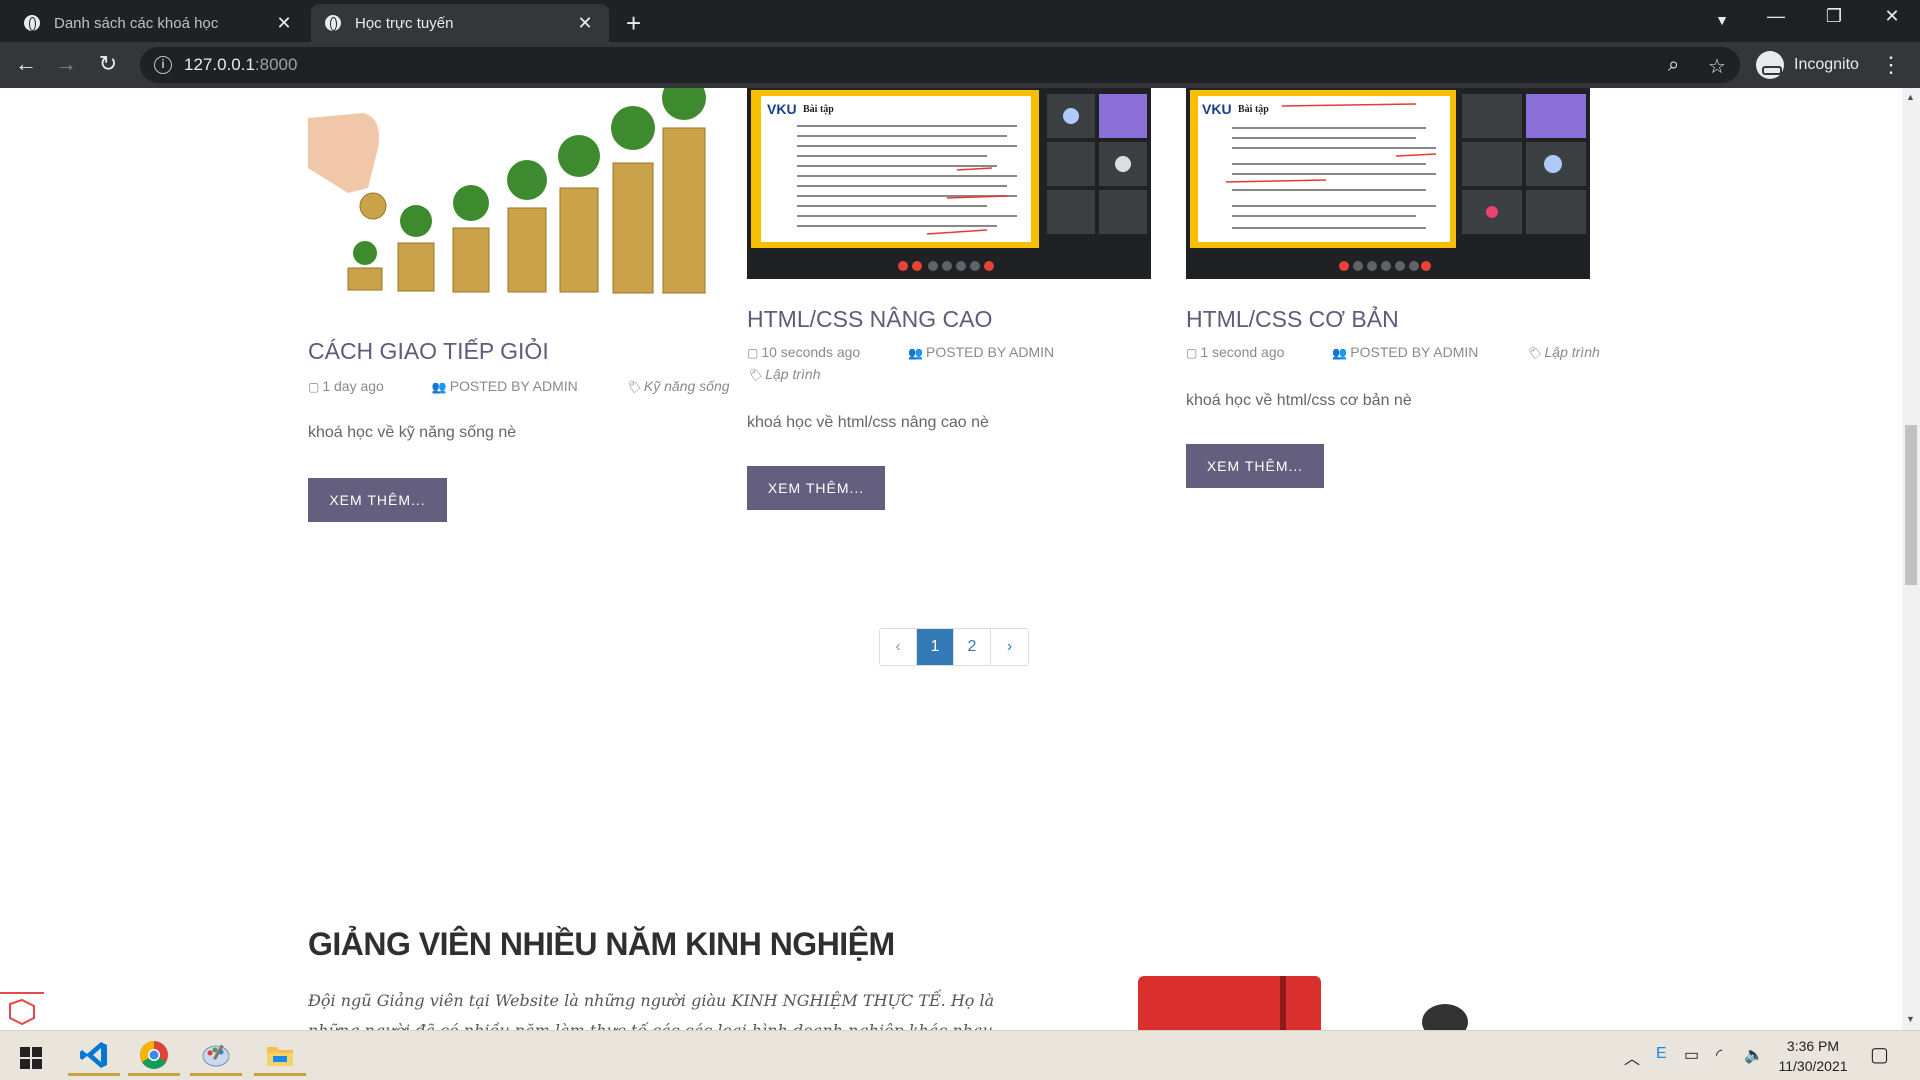 The image size is (1920, 1080). Describe the element at coordinates (353, 386) in the screenshot. I see `course-time: 1 day ago` at that location.